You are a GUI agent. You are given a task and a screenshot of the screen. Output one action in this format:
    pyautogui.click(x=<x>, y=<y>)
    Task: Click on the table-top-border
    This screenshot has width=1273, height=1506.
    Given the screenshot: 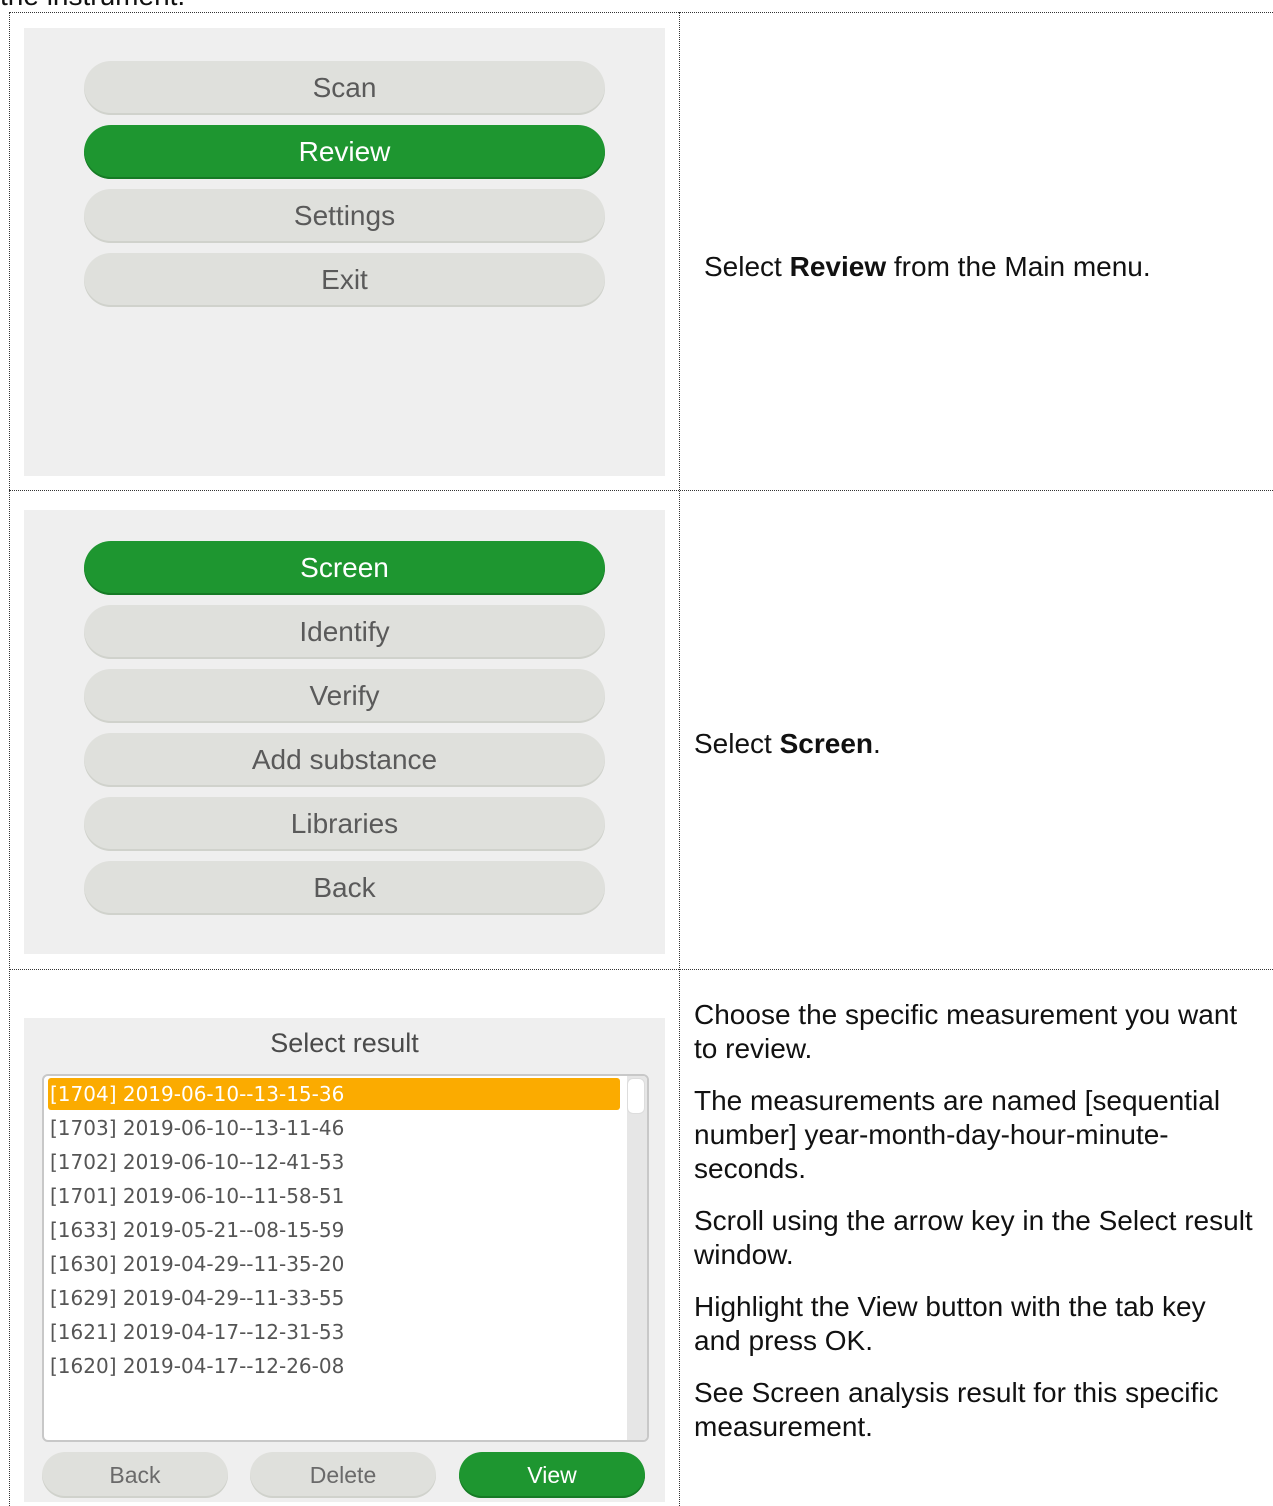 What is the action you would take?
    pyautogui.click(x=641, y=12)
    